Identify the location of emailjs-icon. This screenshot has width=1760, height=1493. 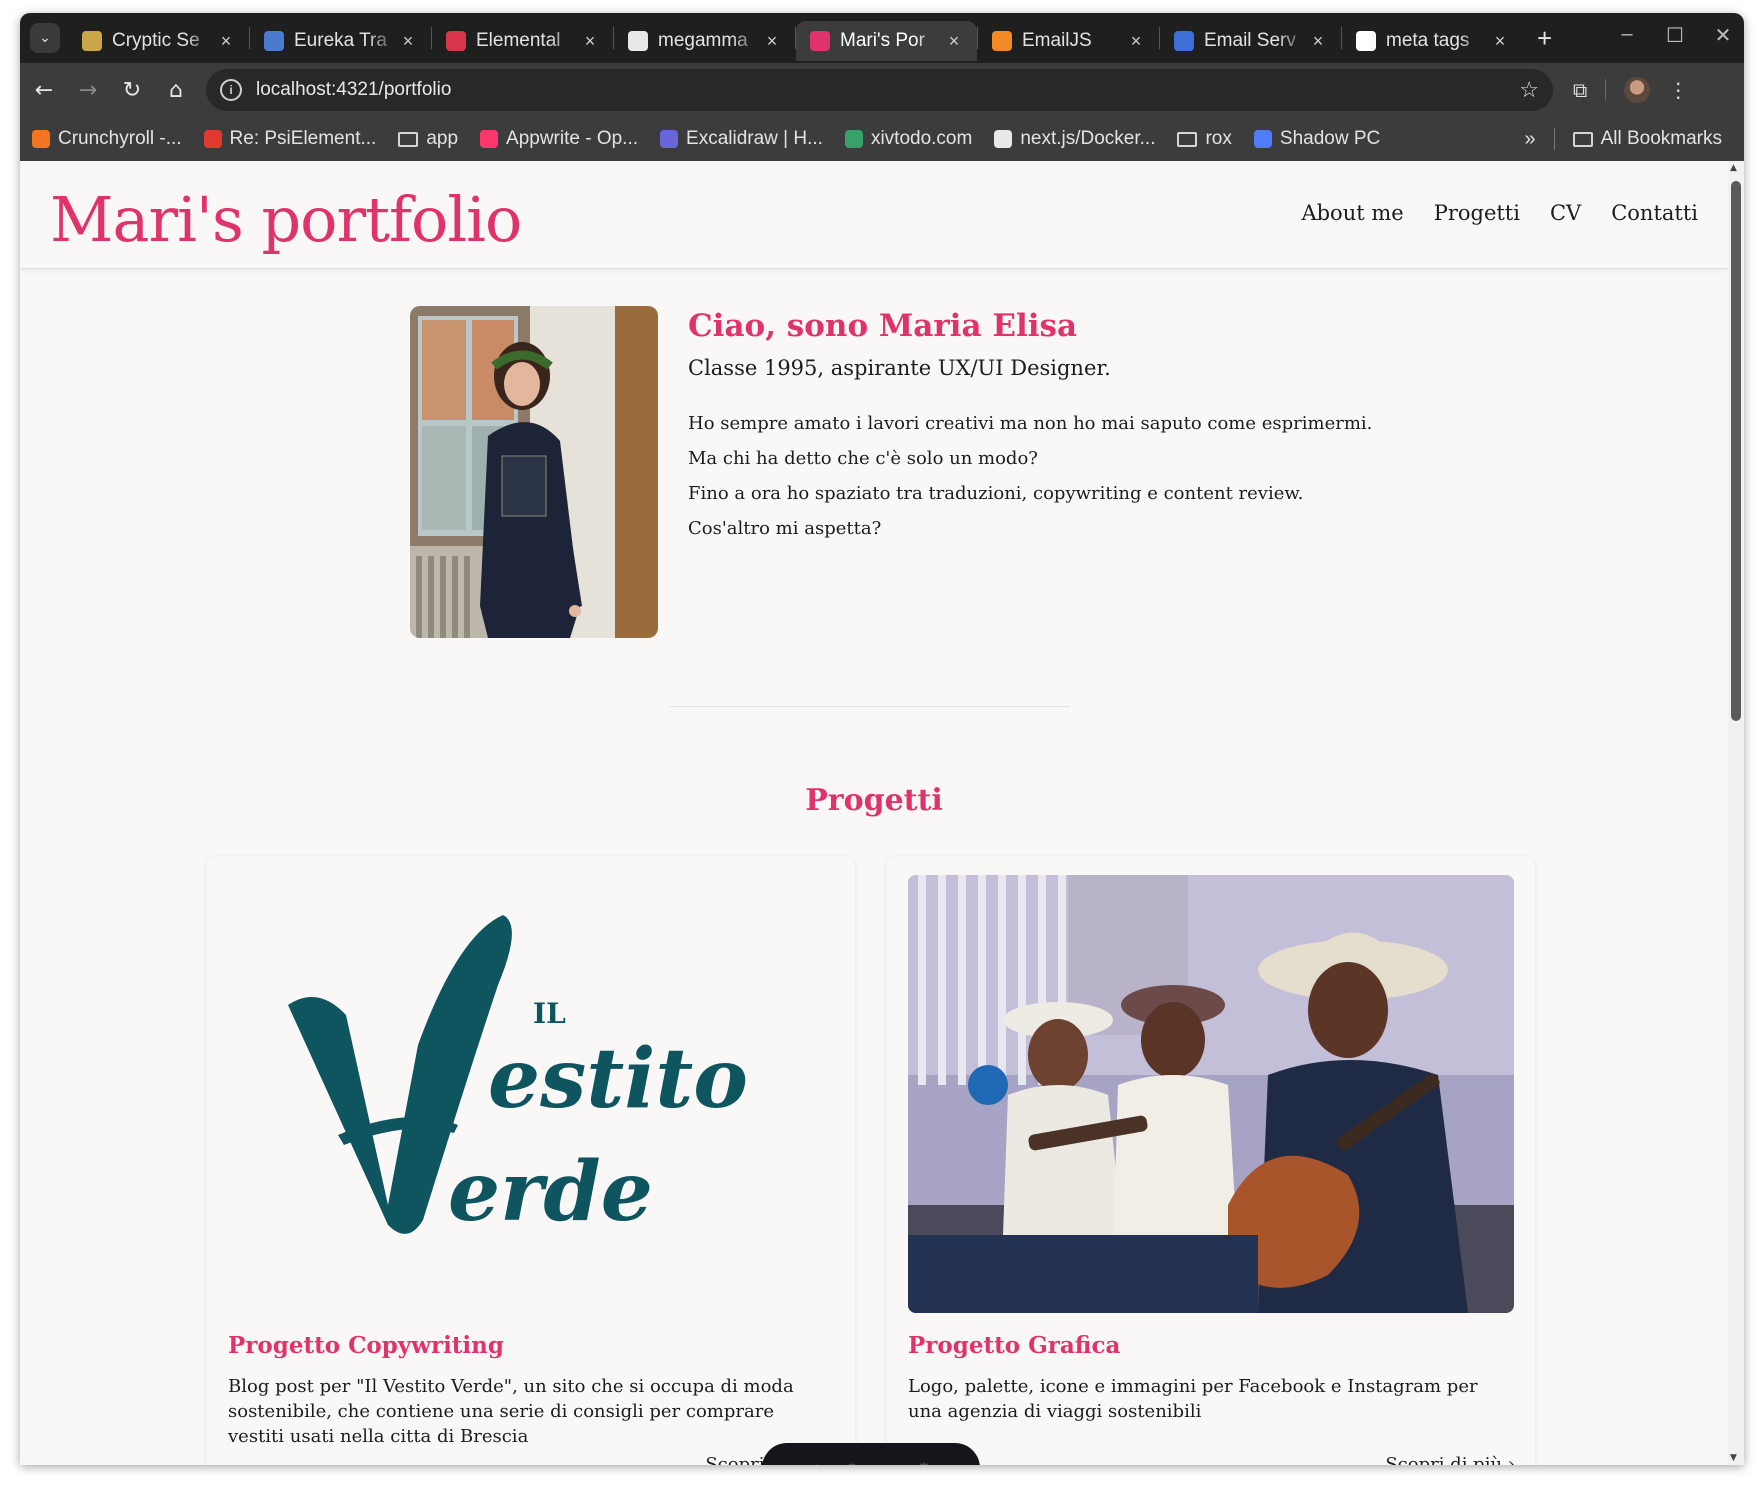
(1002, 41).